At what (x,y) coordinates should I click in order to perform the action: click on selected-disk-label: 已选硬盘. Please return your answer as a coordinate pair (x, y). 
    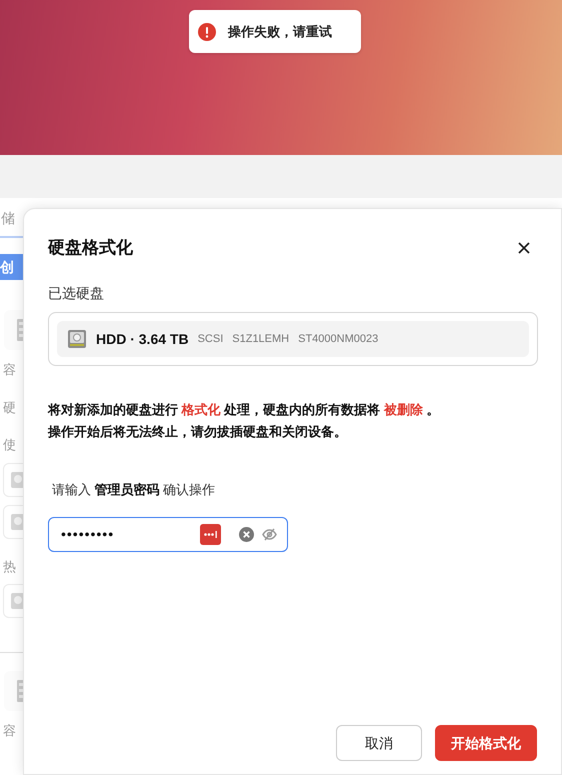
    Looking at the image, I should click on (76, 293).